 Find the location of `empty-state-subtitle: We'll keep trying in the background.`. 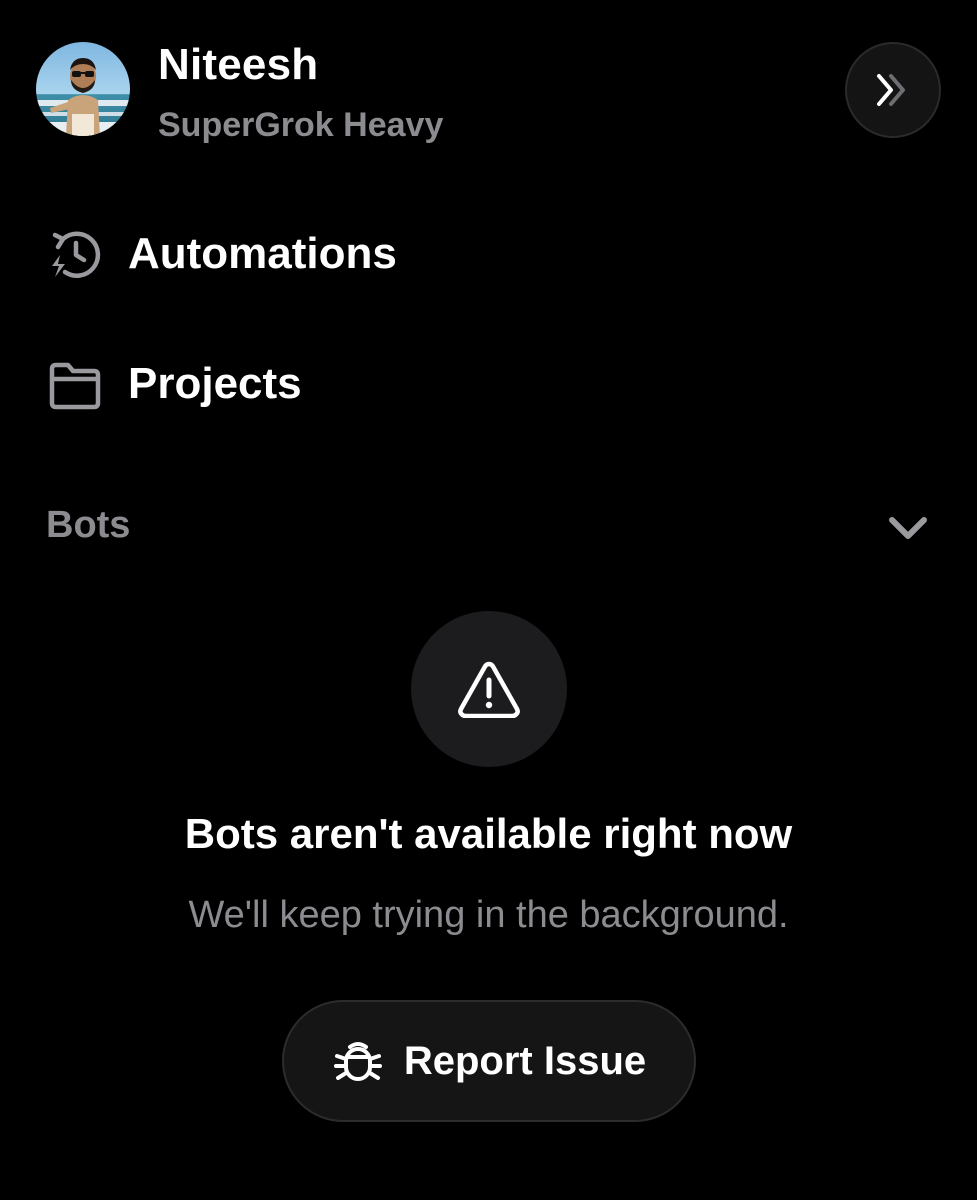

empty-state-subtitle: We'll keep trying in the background. is located at coordinates (488, 915).